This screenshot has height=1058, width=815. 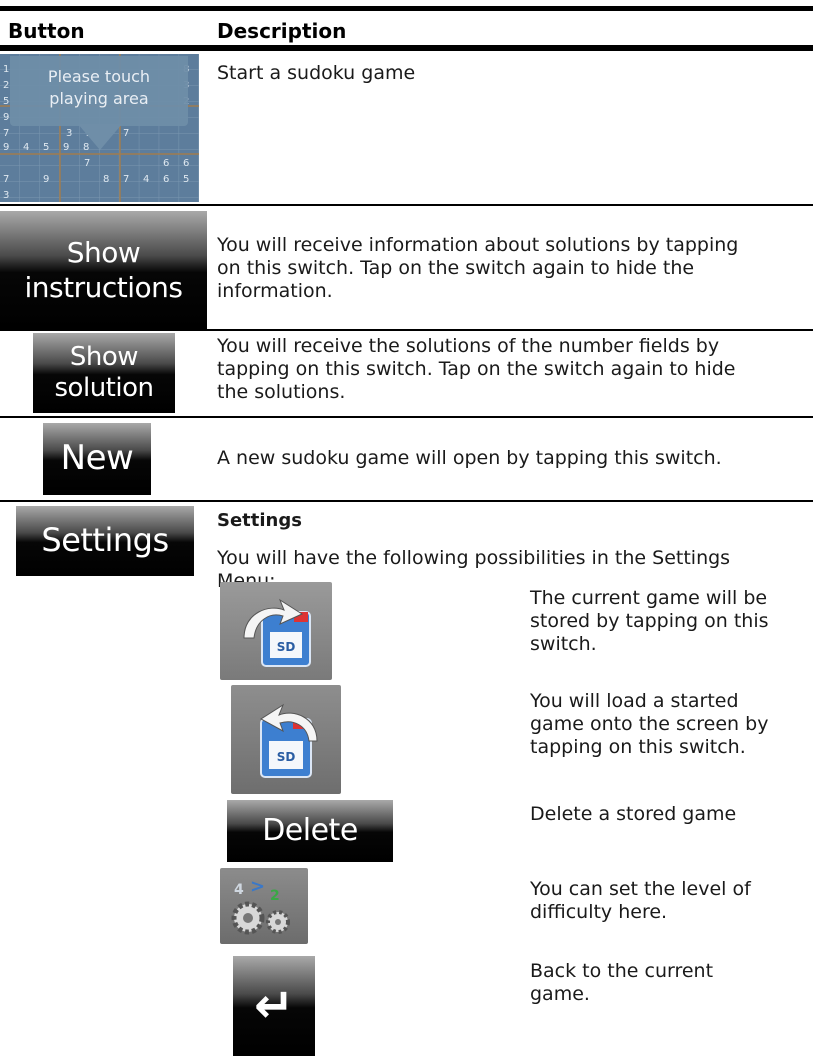 What do you see at coordinates (563, 644) in the screenshot?
I see `save-desc-line: switch.` at bounding box center [563, 644].